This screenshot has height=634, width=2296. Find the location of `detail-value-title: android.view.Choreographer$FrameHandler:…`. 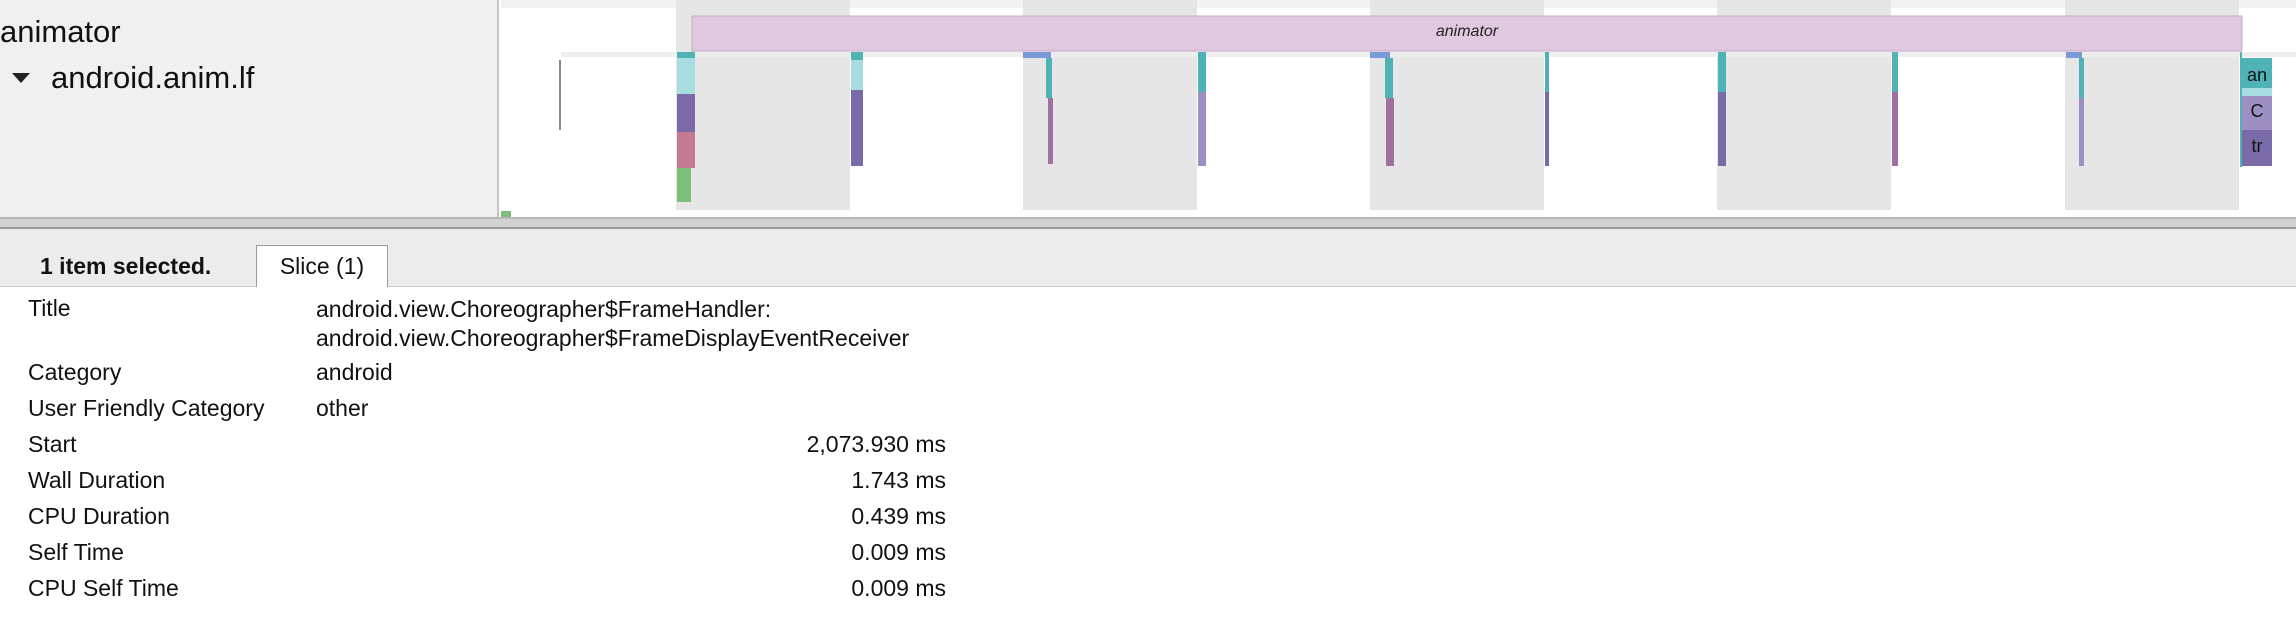

detail-value-title: android.view.Choreographer$FrameHandler:… is located at coordinates (612, 324).